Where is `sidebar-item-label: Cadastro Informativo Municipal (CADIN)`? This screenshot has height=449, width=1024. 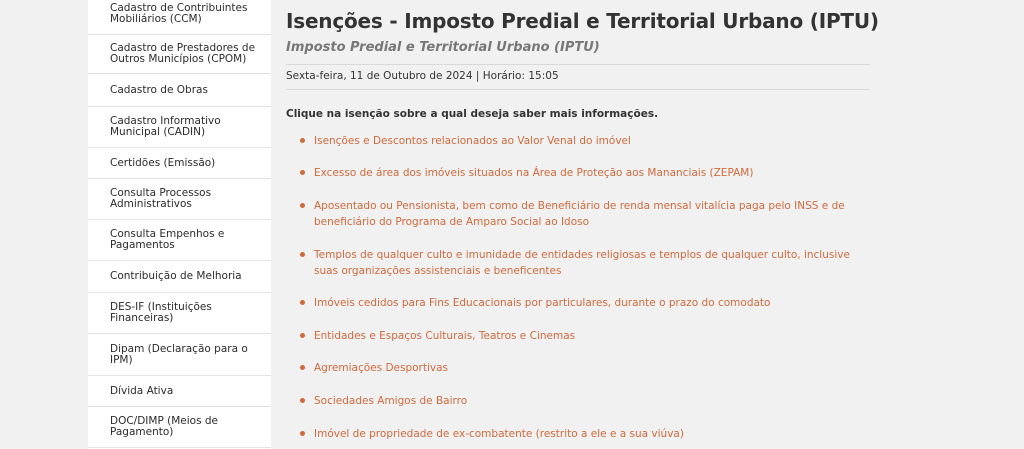
sidebar-item-label: Cadastro Informativo Municipal (CADIN) is located at coordinates (165, 126).